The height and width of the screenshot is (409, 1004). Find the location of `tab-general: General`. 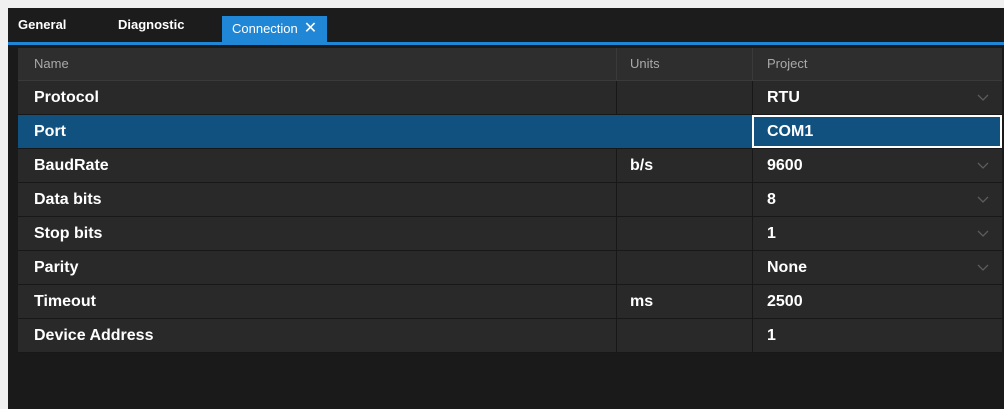

tab-general: General is located at coordinates (42, 25).